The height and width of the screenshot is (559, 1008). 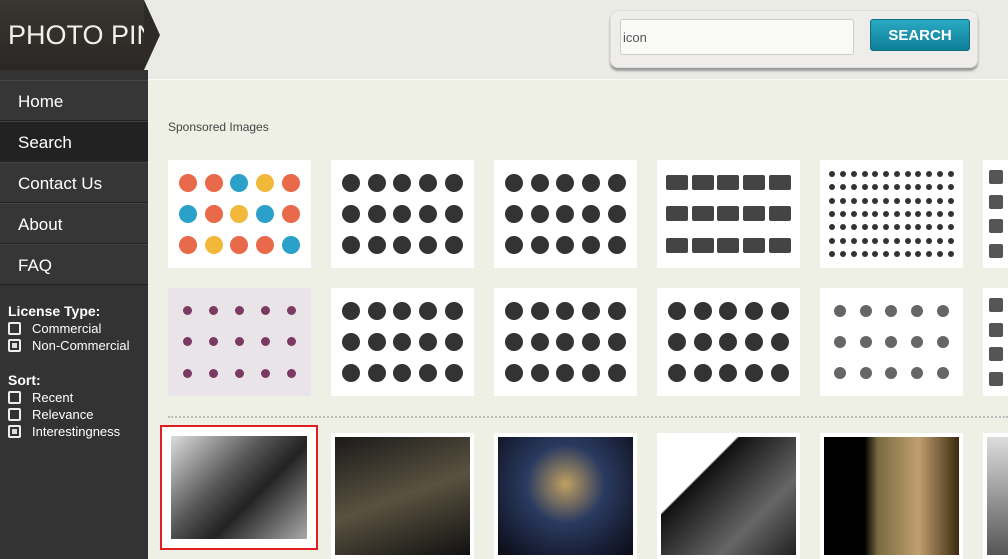 What do you see at coordinates (74, 182) in the screenshot?
I see `nav-contact-us: Contact Us` at bounding box center [74, 182].